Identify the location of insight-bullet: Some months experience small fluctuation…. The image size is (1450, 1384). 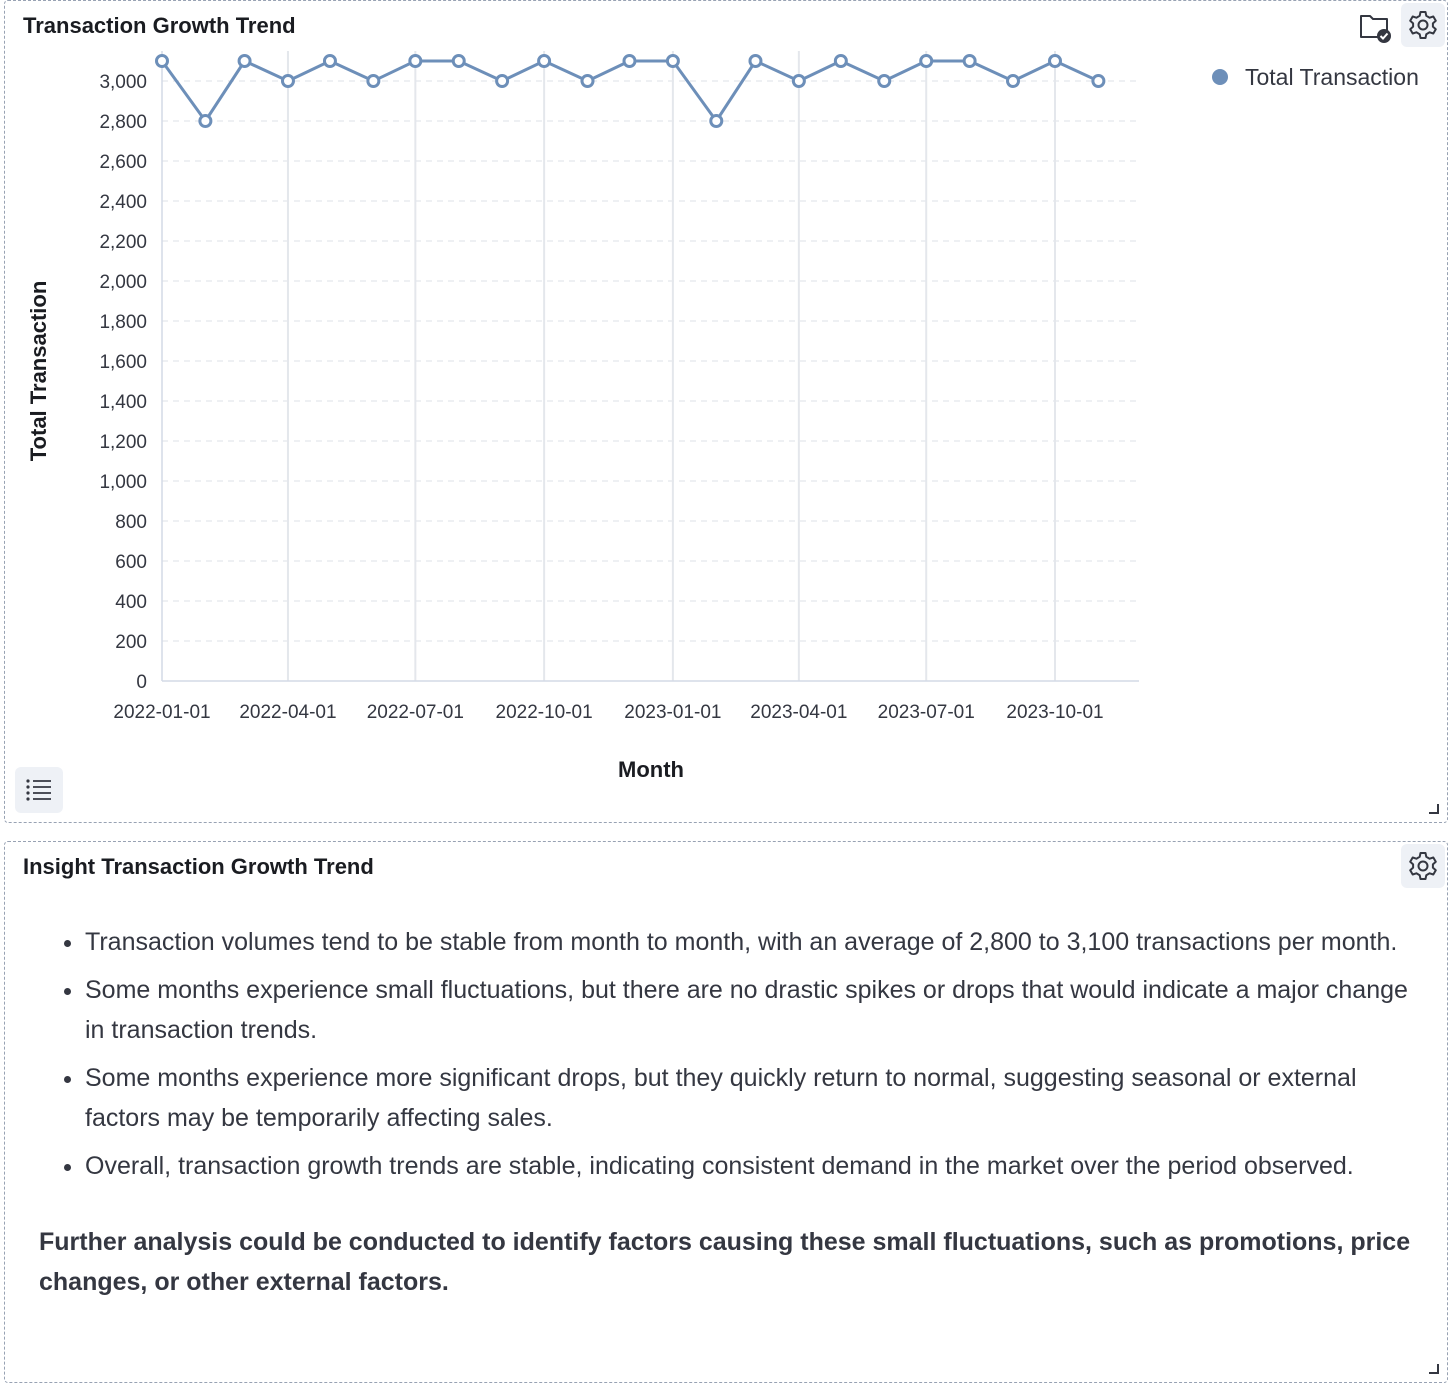
(754, 1010).